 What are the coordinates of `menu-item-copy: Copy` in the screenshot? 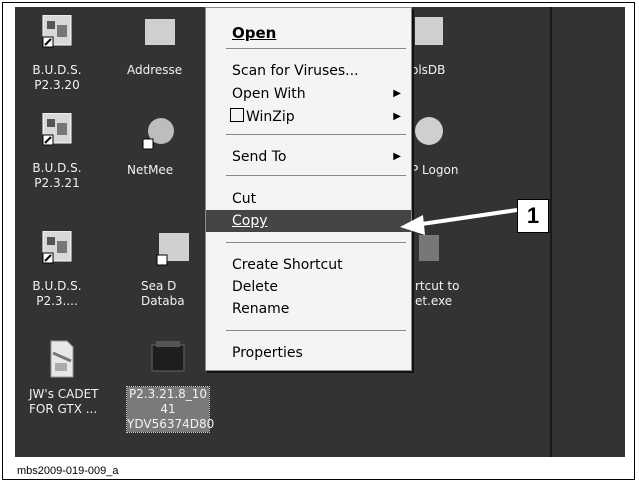 It's located at (308, 221).